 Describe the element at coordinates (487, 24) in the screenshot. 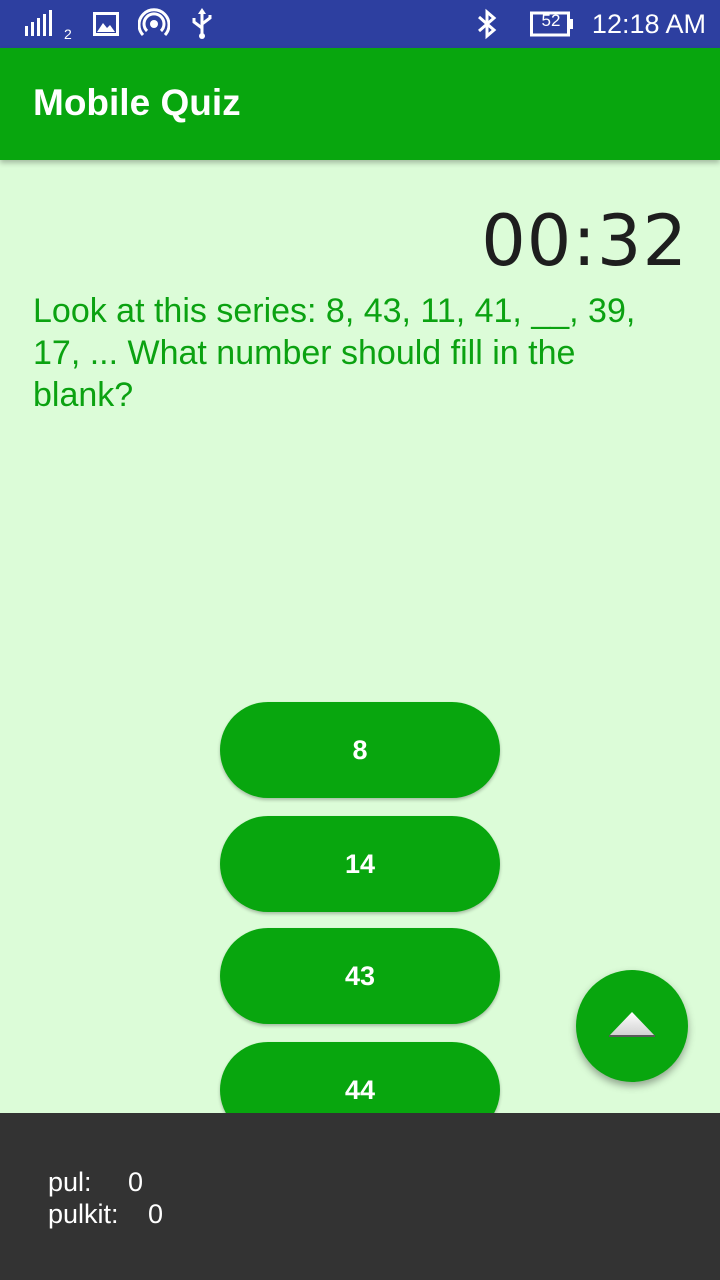

I see `bluetooth-icon` at that location.